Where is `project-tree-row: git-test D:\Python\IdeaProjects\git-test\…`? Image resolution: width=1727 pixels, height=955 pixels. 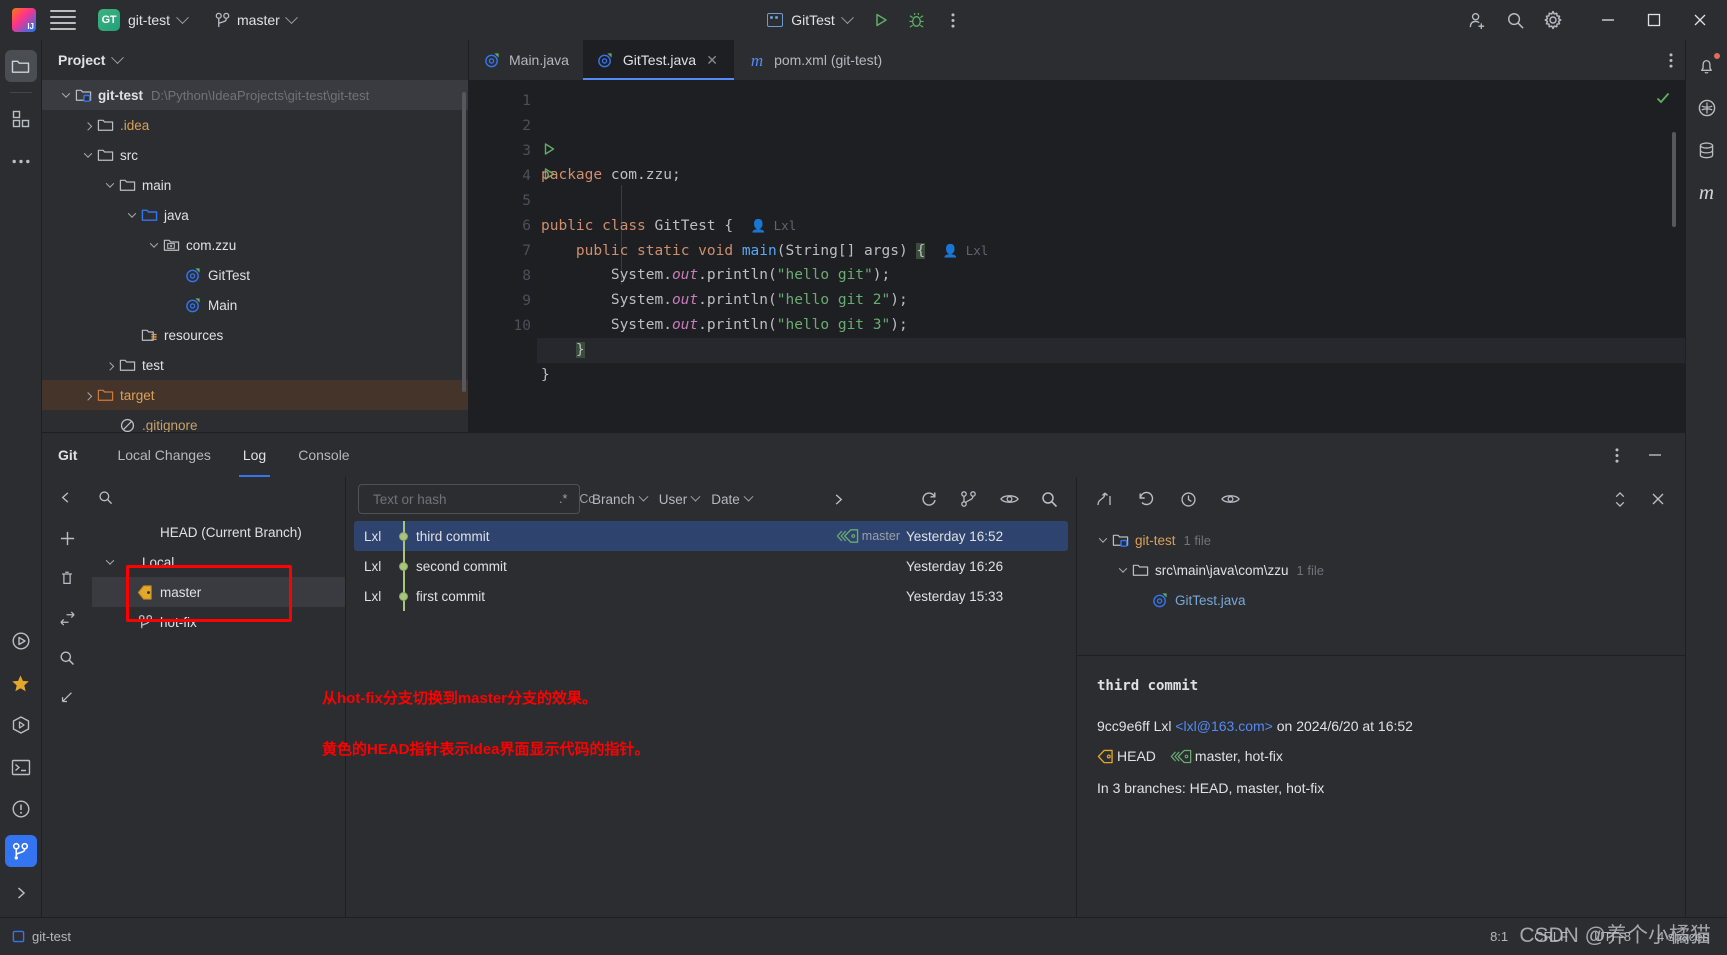
project-tree-row: git-test D:\Python\IdeaProjects\git-test\… is located at coordinates (255, 95).